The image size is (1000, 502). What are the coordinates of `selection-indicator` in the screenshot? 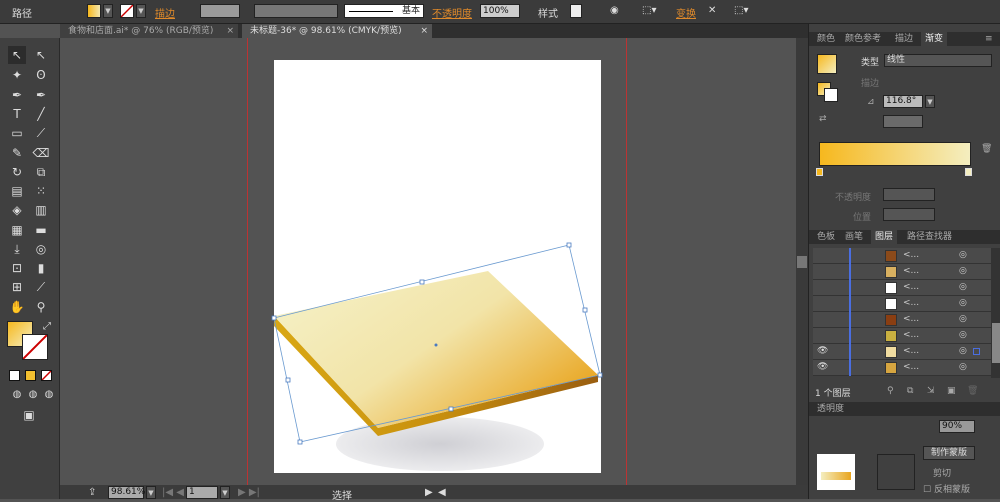 It's located at (976, 351).